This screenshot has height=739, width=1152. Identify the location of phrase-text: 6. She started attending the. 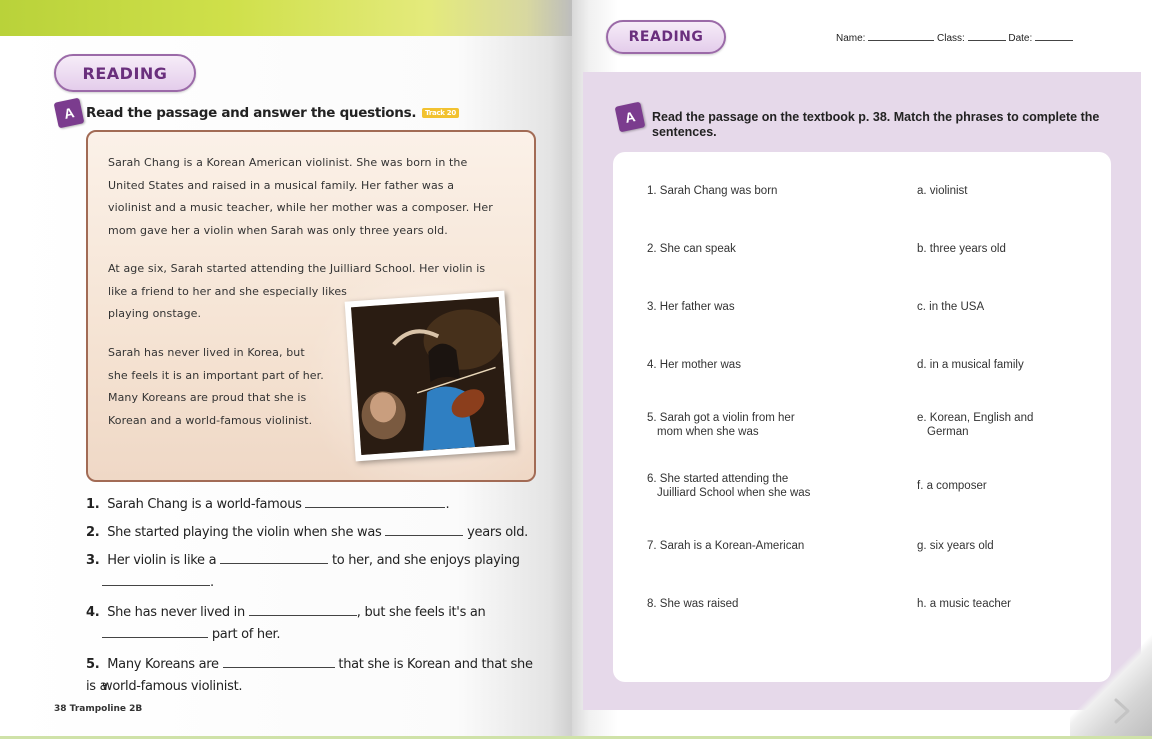
(718, 479).